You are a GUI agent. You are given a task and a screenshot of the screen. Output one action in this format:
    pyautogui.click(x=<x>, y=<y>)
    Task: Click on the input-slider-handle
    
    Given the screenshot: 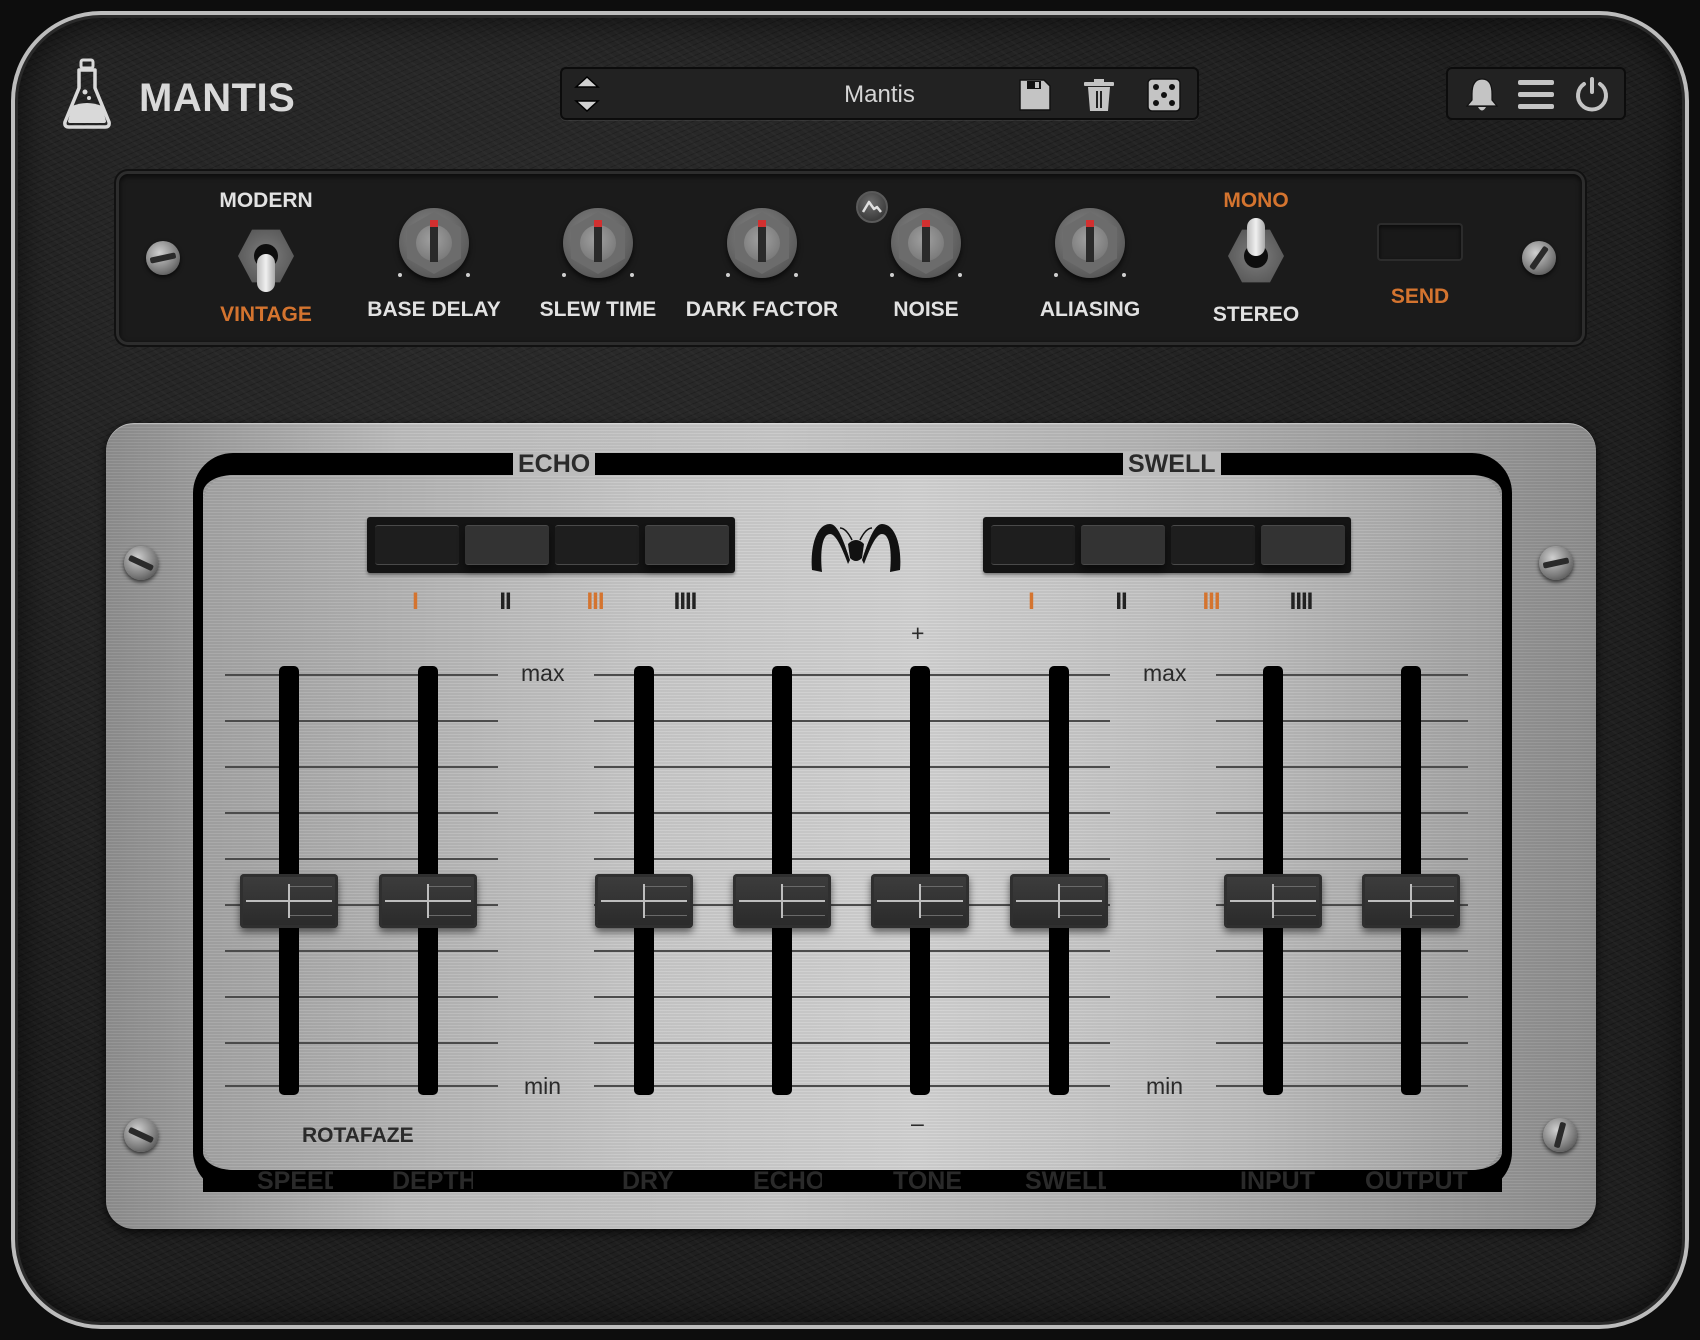 What is the action you would take?
    pyautogui.click(x=1273, y=900)
    